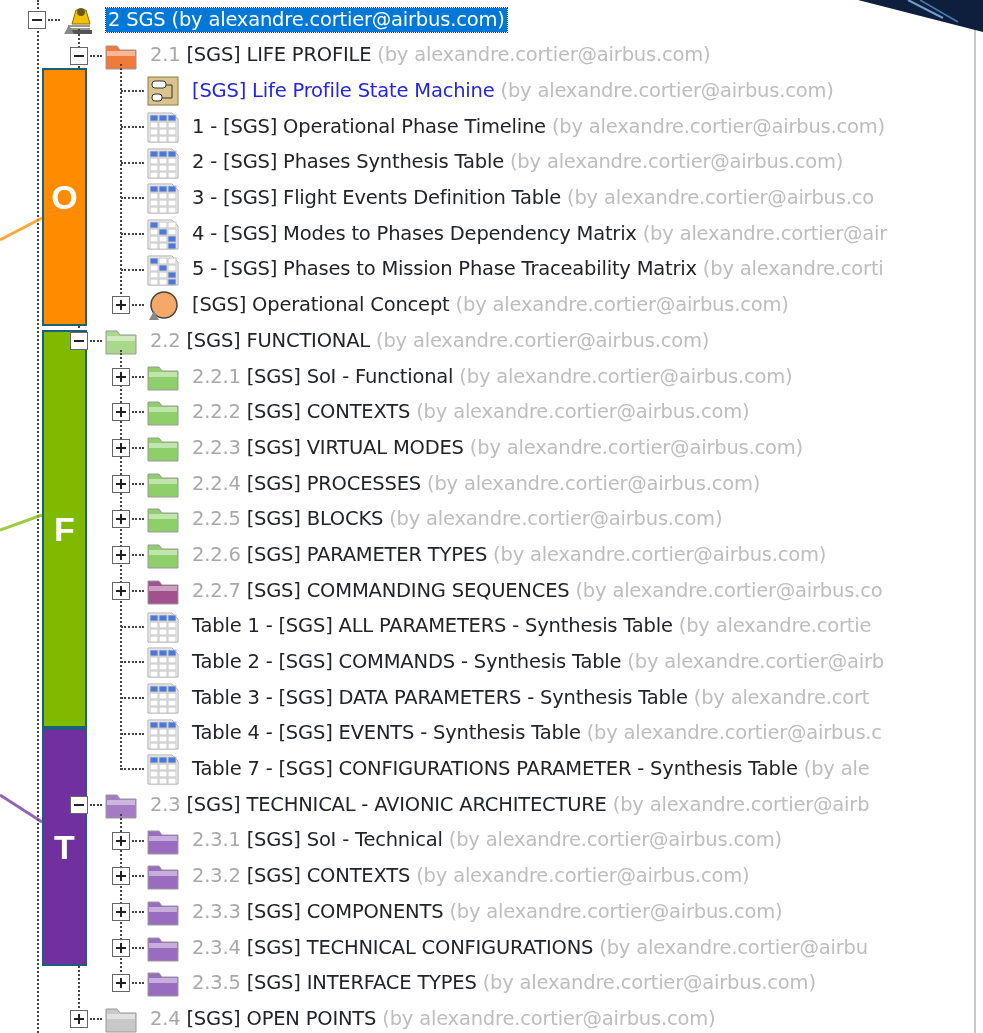  Describe the element at coordinates (533, 198) in the screenshot. I see `tree-item: 3 - [SGS] Flight Events Definition Table (by alexandre.cortier@airbus.co` at that location.